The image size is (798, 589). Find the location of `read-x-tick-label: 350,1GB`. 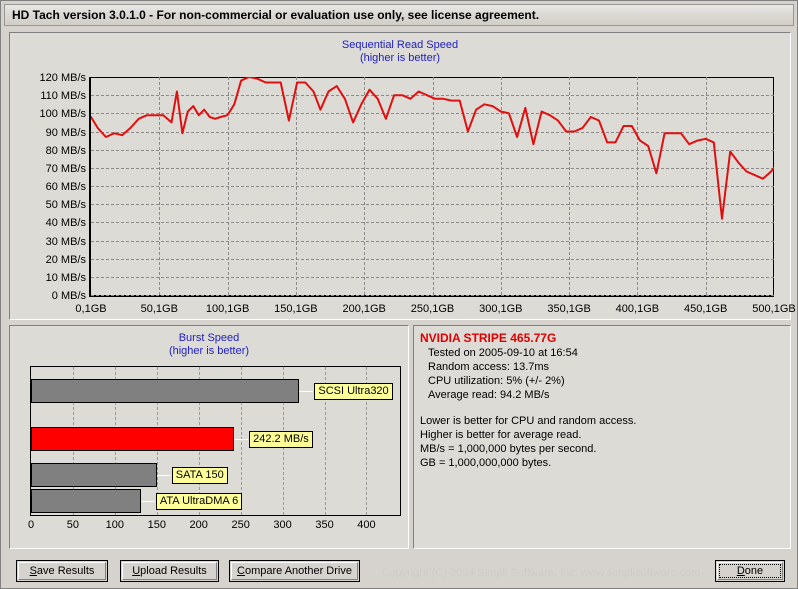

read-x-tick-label: 350,1GB is located at coordinates (569, 309).